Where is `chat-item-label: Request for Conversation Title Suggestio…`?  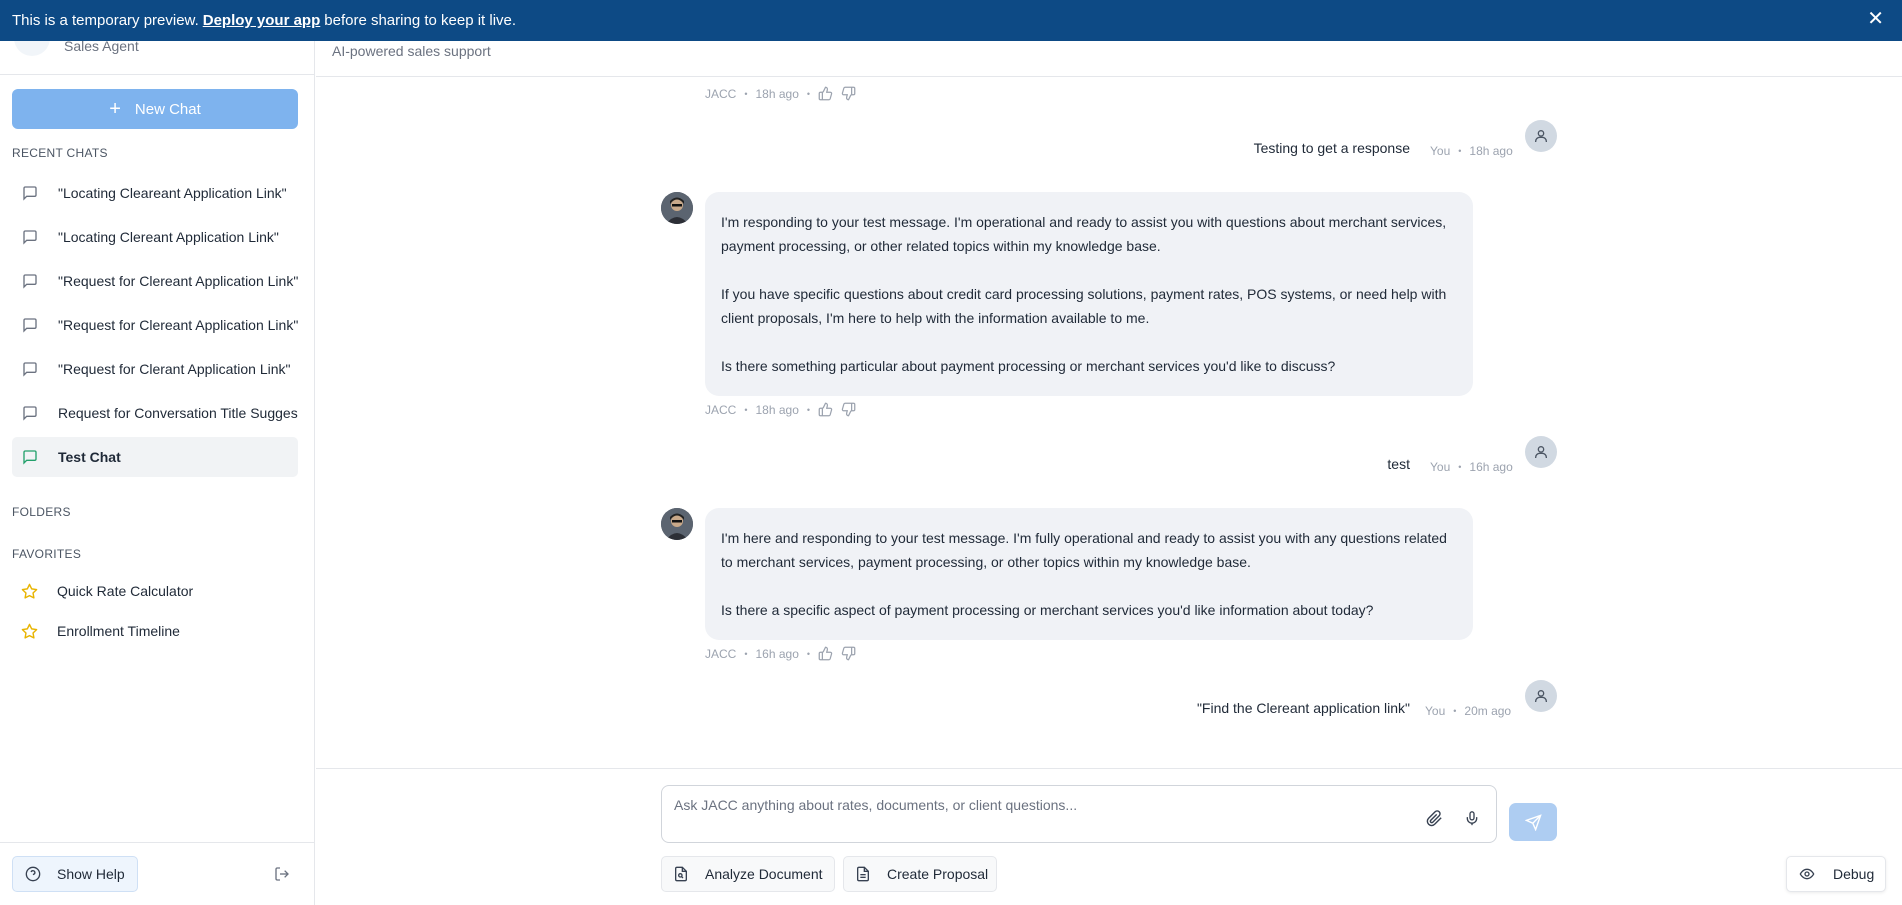 chat-item-label: Request for Conversation Title Suggestio… is located at coordinates (178, 413).